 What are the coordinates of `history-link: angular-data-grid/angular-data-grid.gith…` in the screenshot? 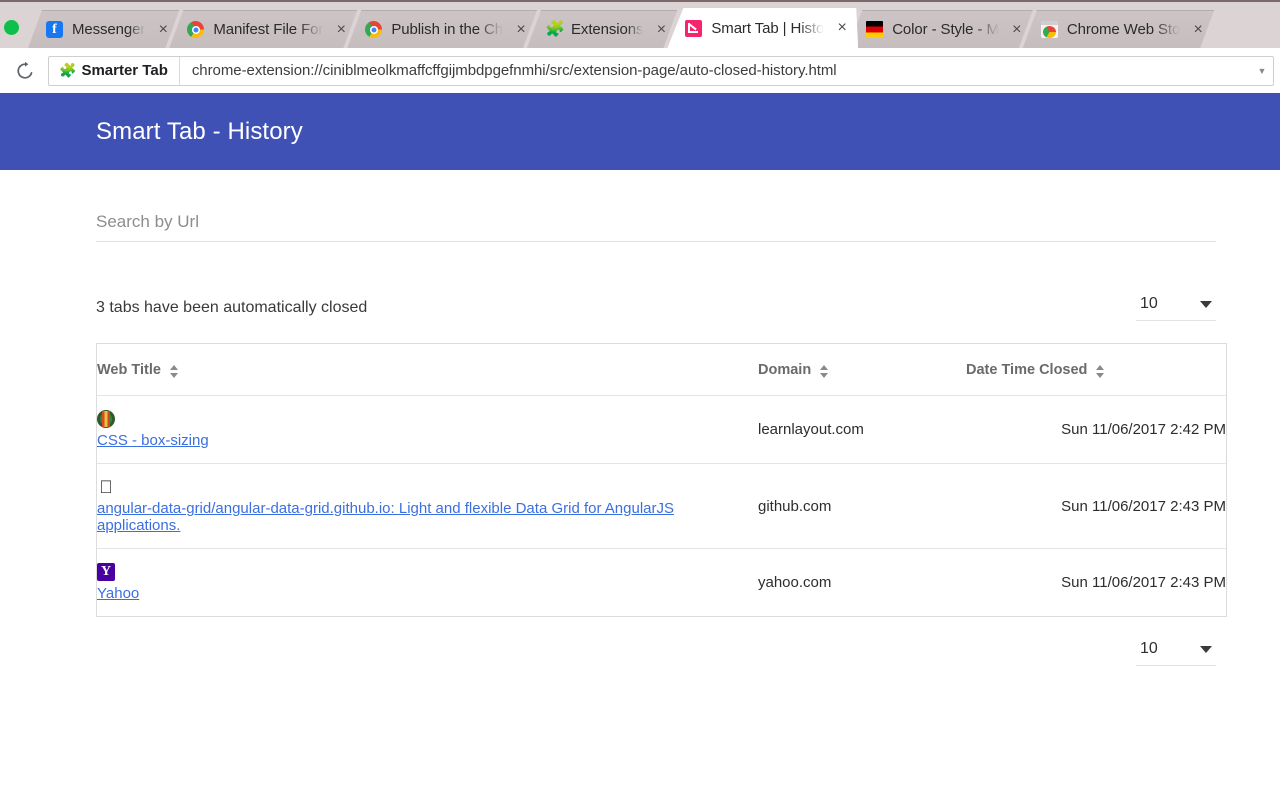 It's located at (427, 517).